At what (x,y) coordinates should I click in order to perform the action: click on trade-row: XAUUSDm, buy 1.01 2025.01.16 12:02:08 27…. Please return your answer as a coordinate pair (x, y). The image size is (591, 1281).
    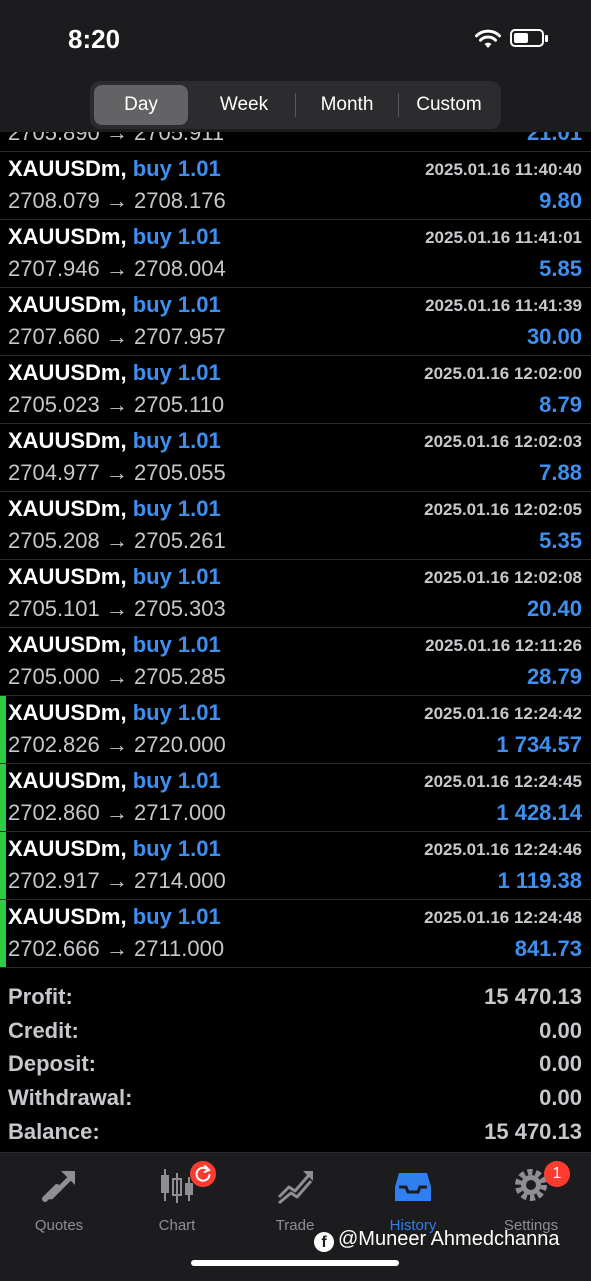
    Looking at the image, I should click on (295, 594).